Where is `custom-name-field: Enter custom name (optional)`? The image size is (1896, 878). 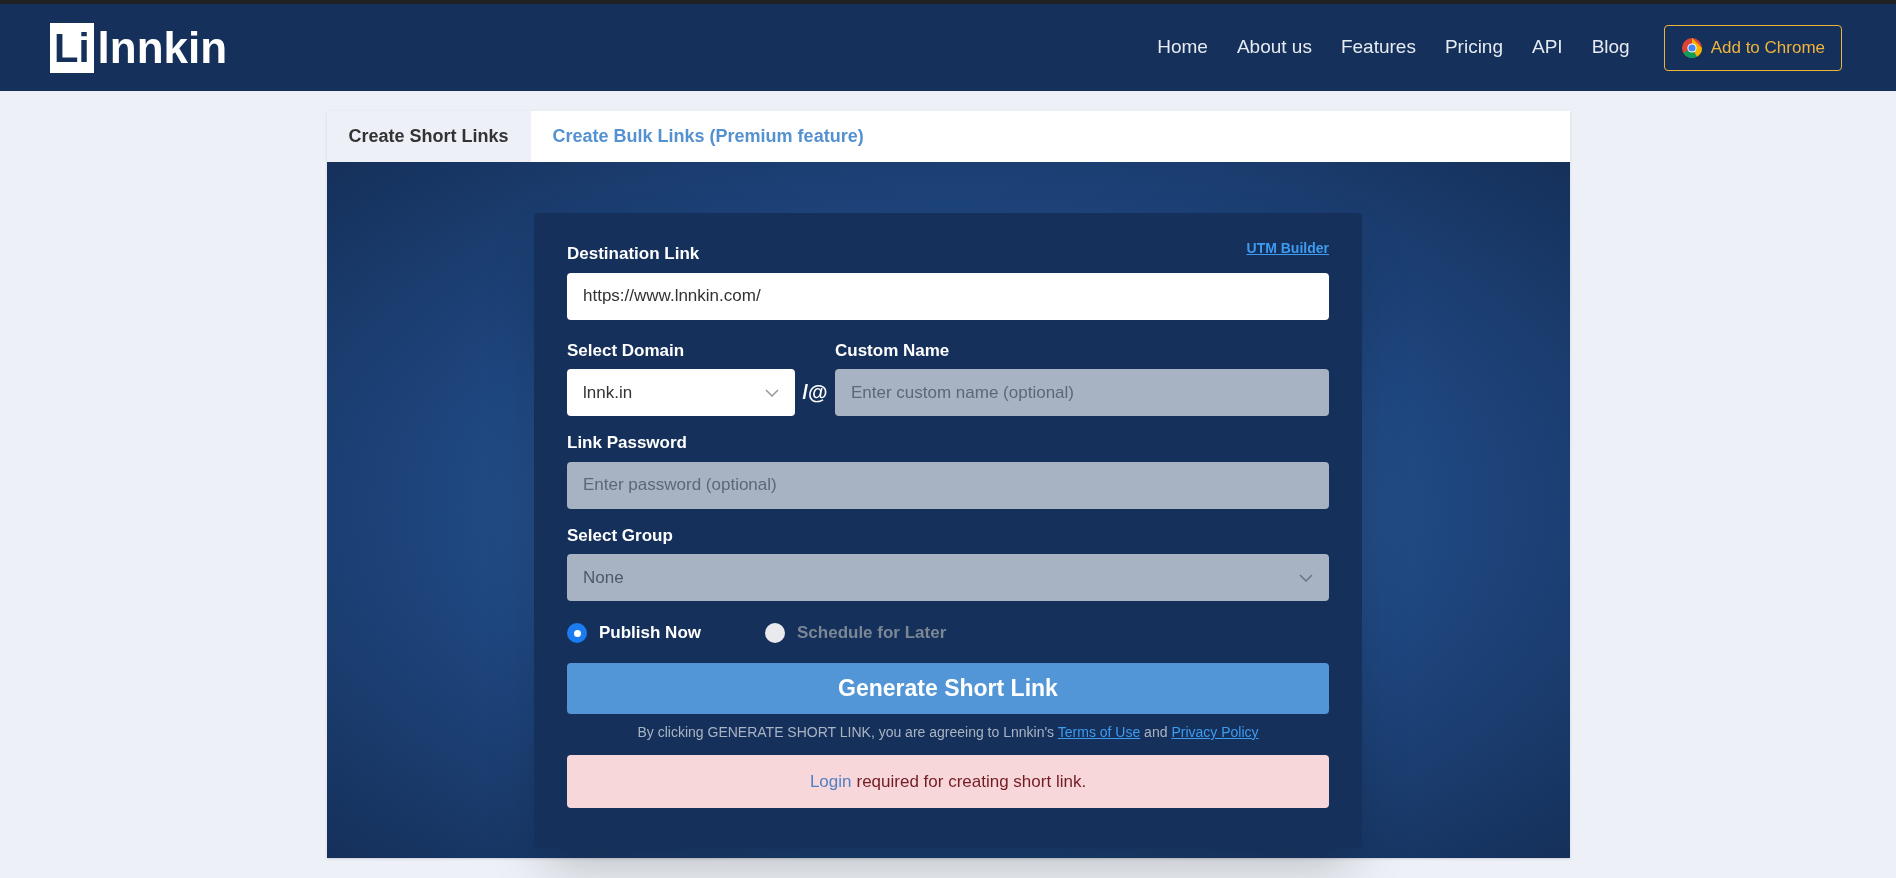
custom-name-field: Enter custom name (optional) is located at coordinates (1082, 392).